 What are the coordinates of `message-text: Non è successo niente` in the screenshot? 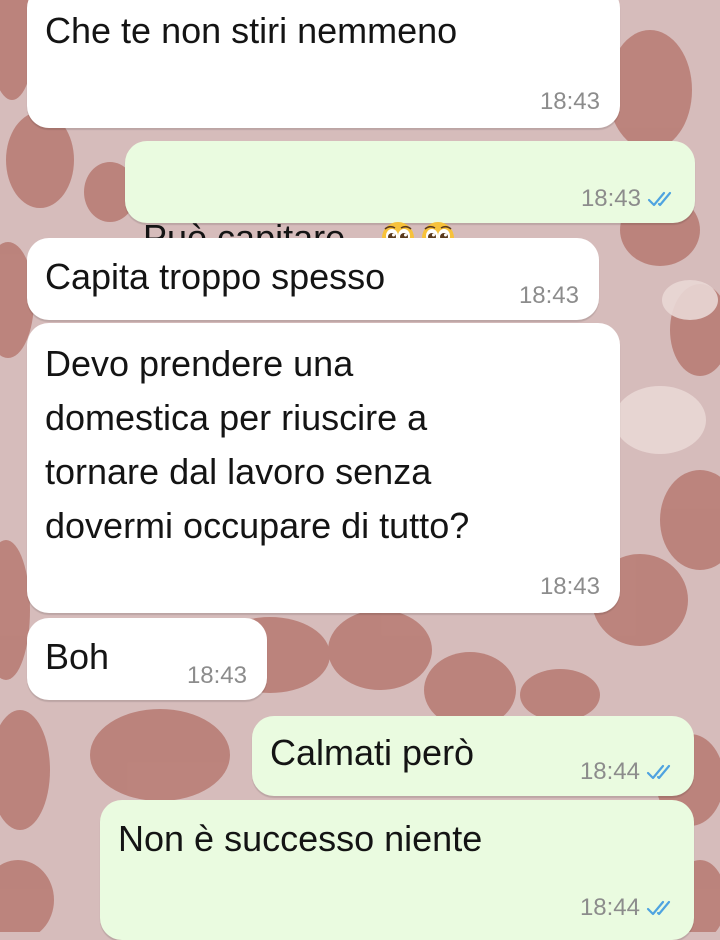 It's located at (300, 838).